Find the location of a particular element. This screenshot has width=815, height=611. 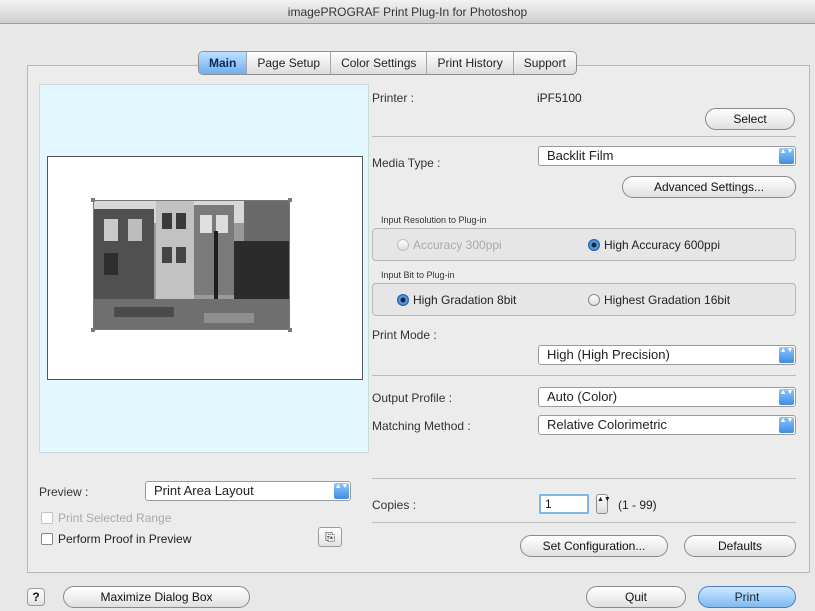

help-icon: ? is located at coordinates (36, 597).